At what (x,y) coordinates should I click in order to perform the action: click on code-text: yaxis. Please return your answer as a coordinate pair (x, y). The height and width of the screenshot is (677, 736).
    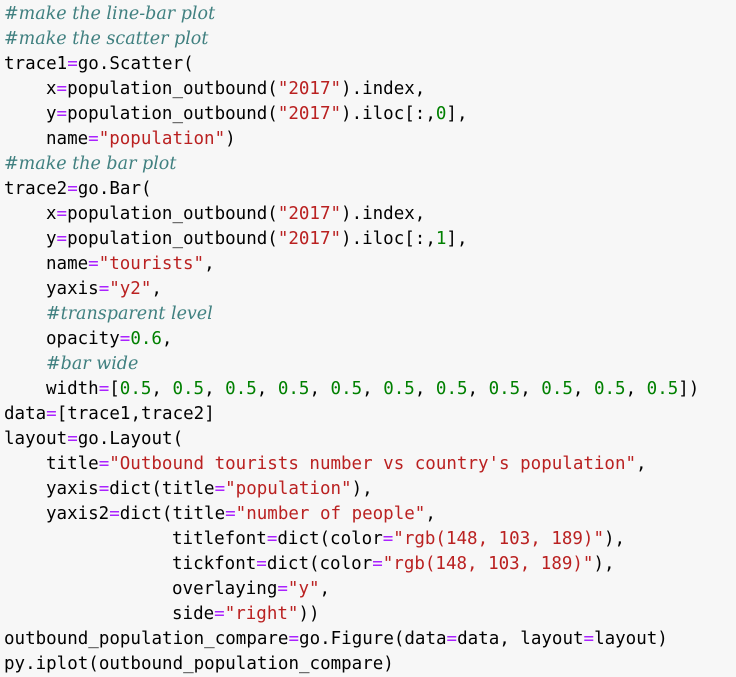
    Looking at the image, I should click on (72, 489).